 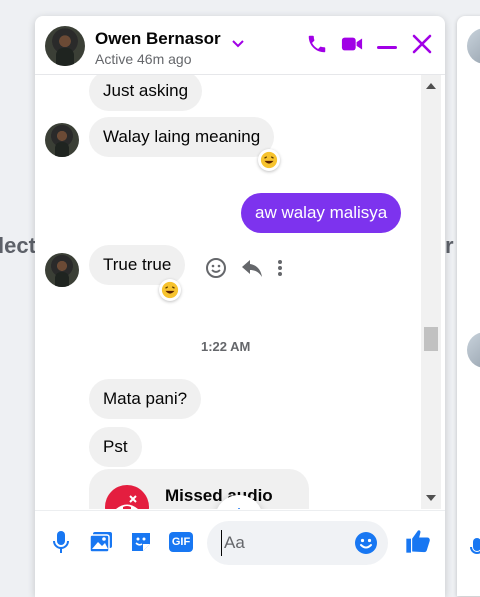 I want to click on contact-avatar, so click(x=65, y=46).